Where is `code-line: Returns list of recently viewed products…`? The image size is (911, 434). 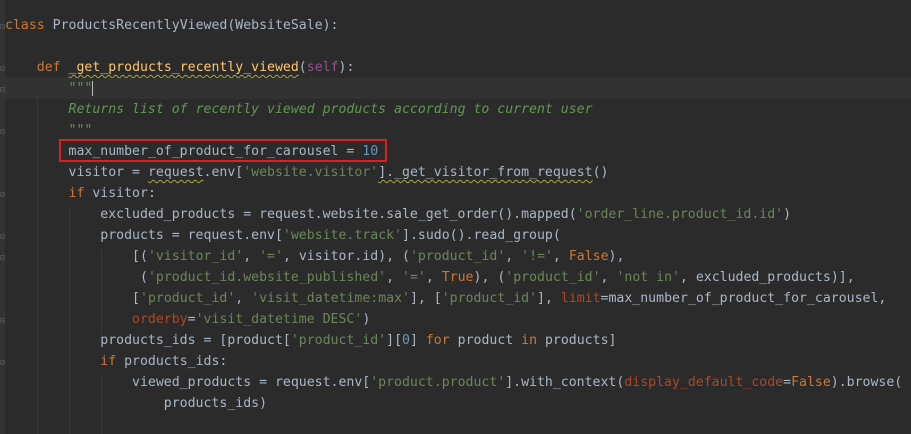 code-line: Returns list of recently viewed products… is located at coordinates (299, 109).